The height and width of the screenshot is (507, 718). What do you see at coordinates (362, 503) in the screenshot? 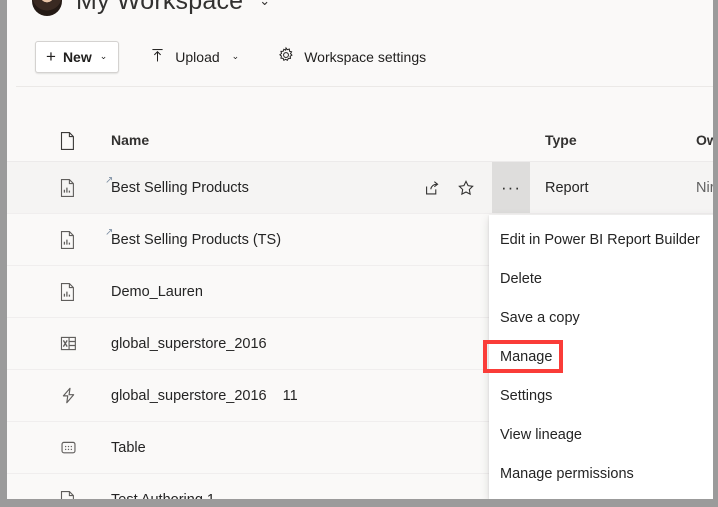
I see `horizontal-scrollbar` at bounding box center [362, 503].